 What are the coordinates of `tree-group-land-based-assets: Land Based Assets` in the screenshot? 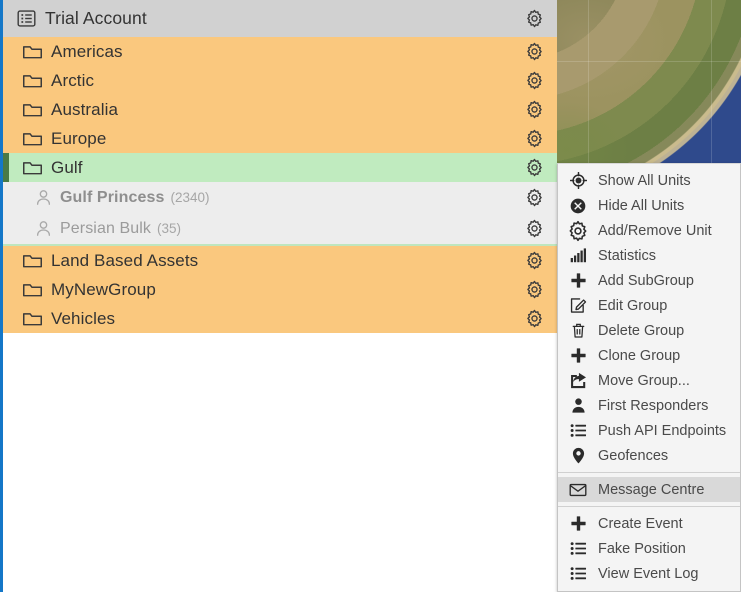 It's located at (280, 260).